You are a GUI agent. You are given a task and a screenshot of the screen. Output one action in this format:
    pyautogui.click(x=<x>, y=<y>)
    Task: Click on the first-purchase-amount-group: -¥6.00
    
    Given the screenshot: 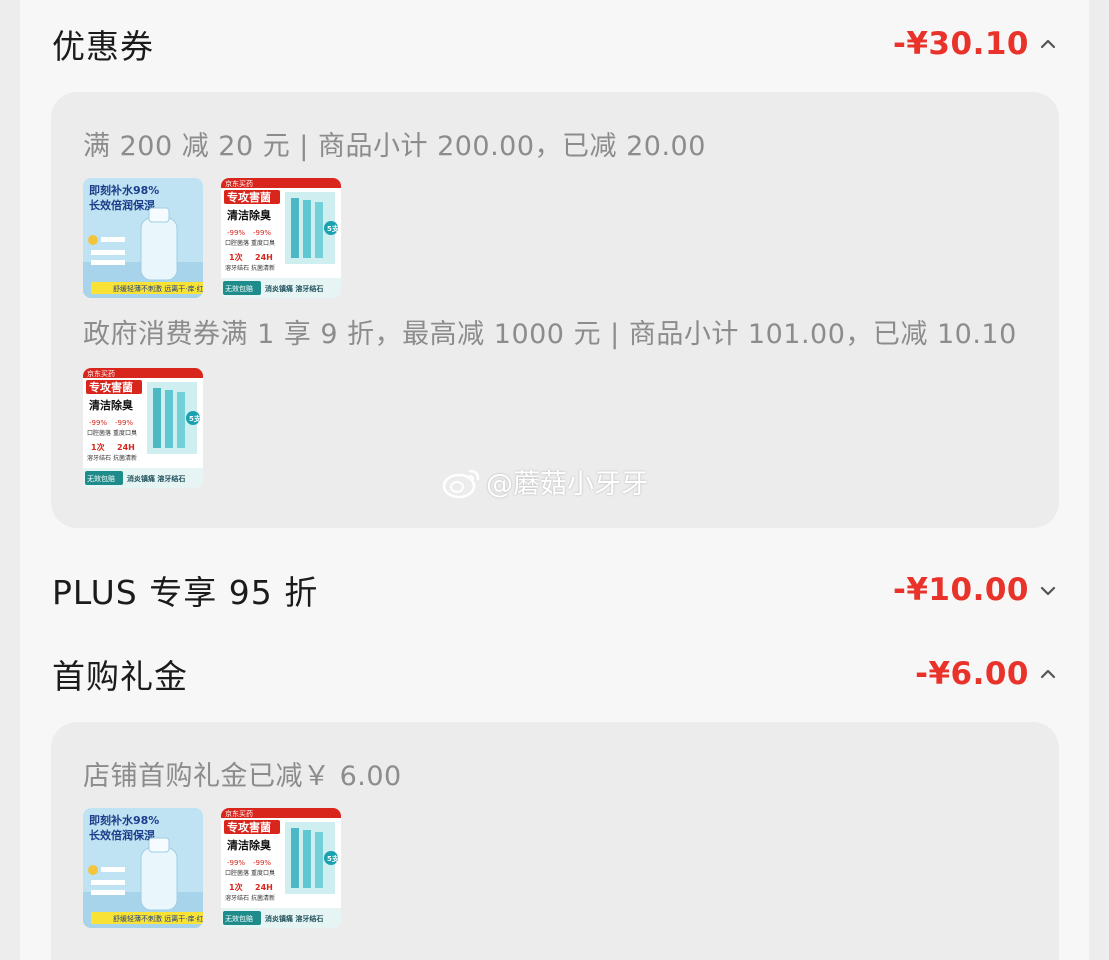 What is the action you would take?
    pyautogui.click(x=987, y=674)
    